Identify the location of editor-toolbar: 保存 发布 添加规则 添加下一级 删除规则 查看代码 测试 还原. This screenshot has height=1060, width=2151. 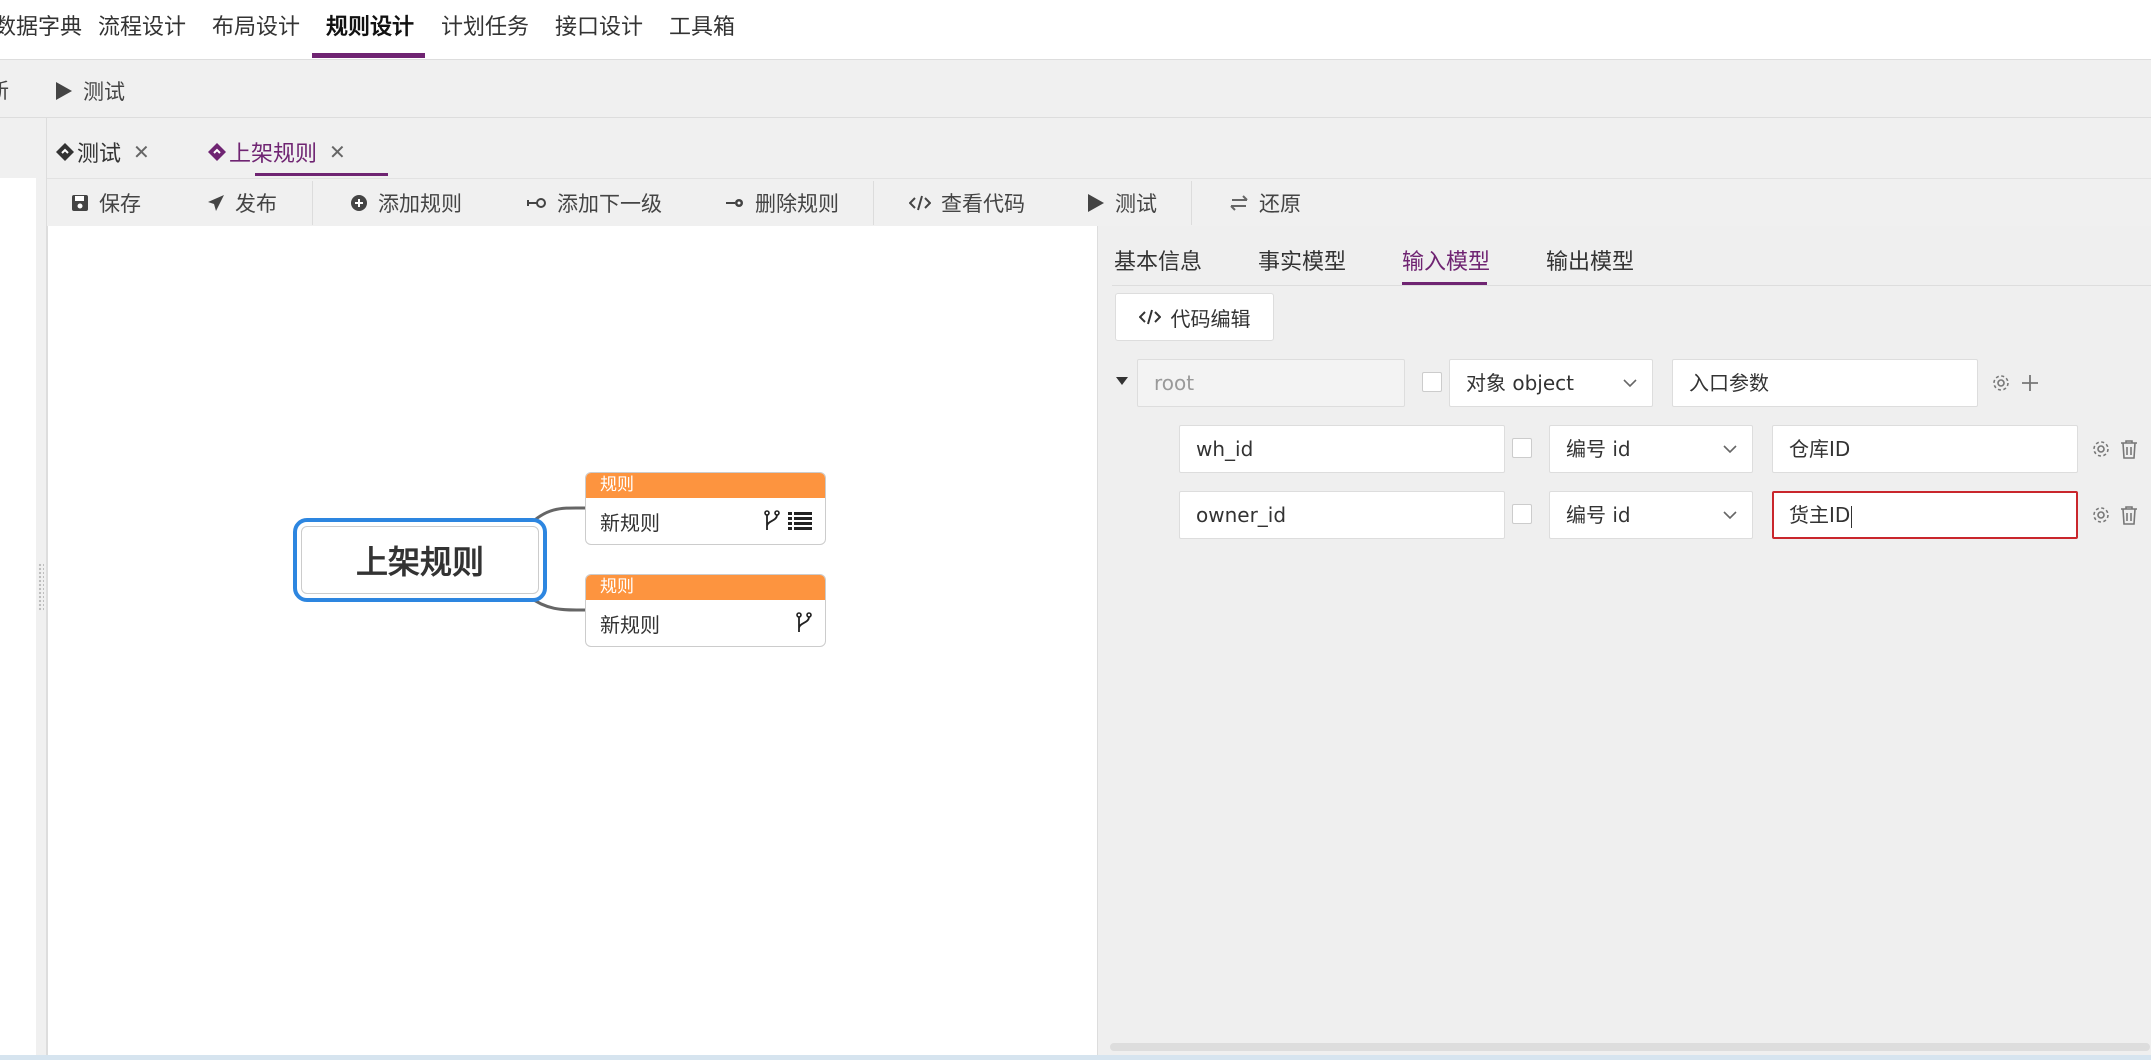
(1099, 202).